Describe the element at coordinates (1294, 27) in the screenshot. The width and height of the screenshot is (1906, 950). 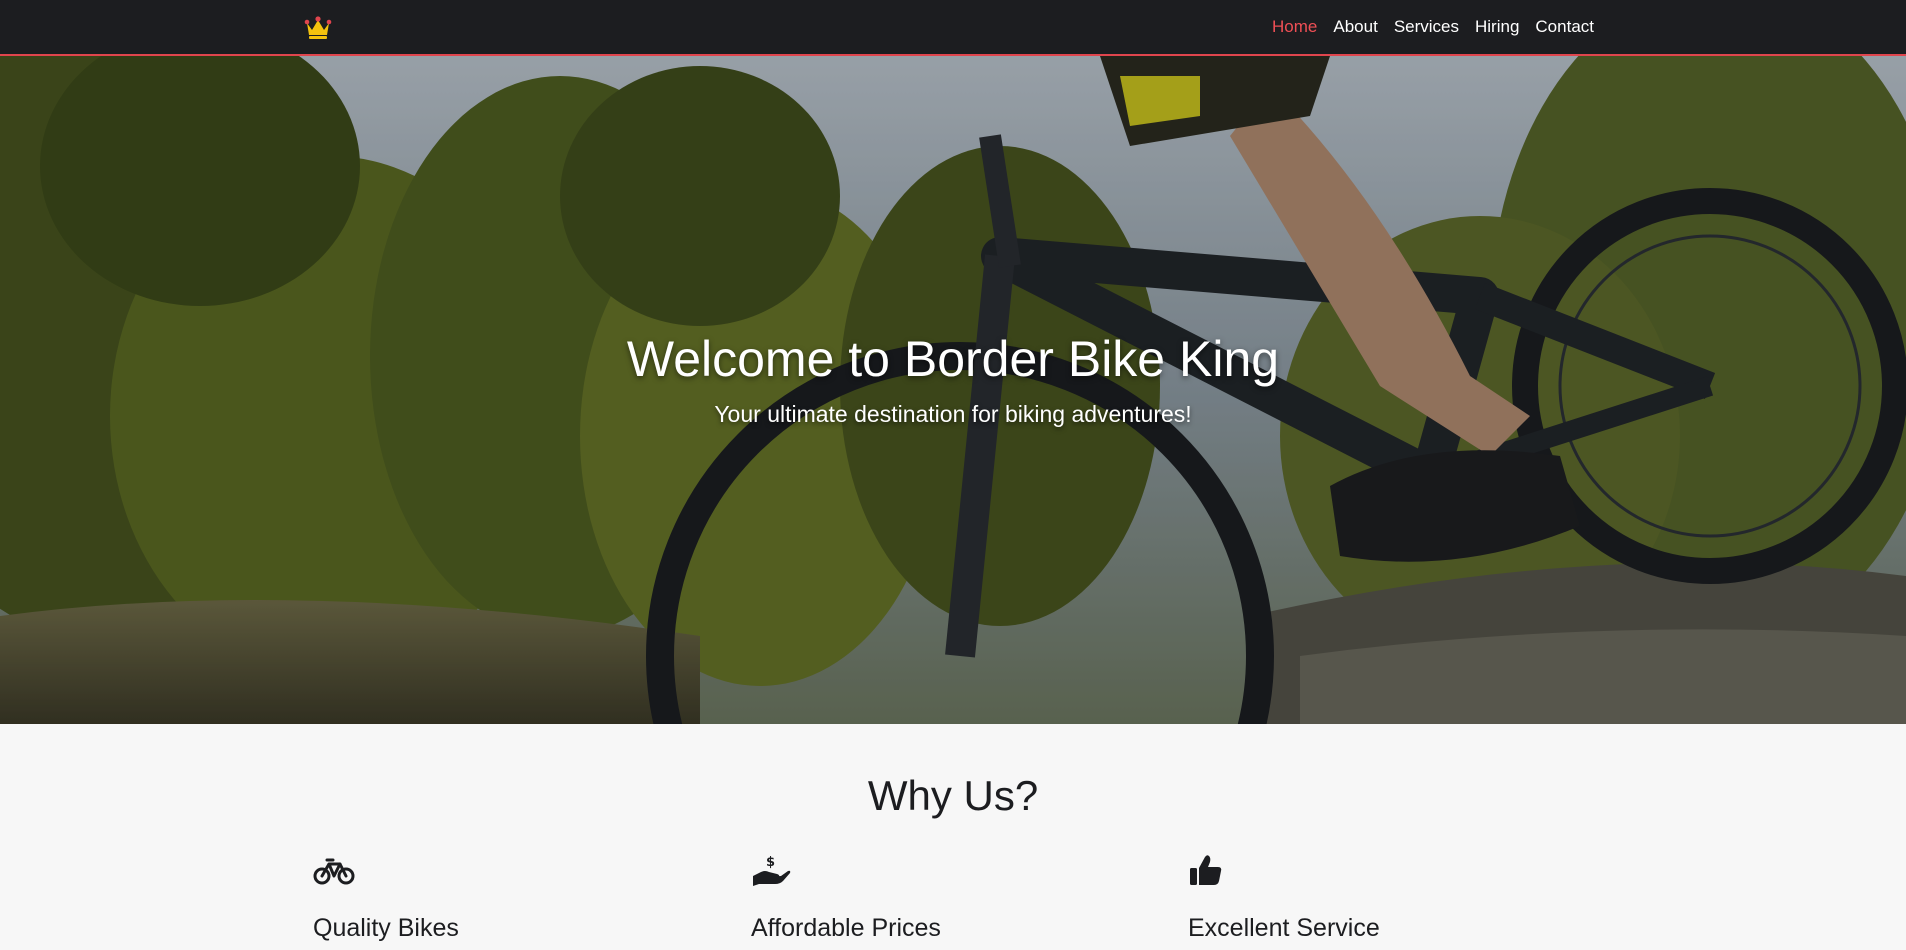
I see `nav-link-home: Home` at that location.